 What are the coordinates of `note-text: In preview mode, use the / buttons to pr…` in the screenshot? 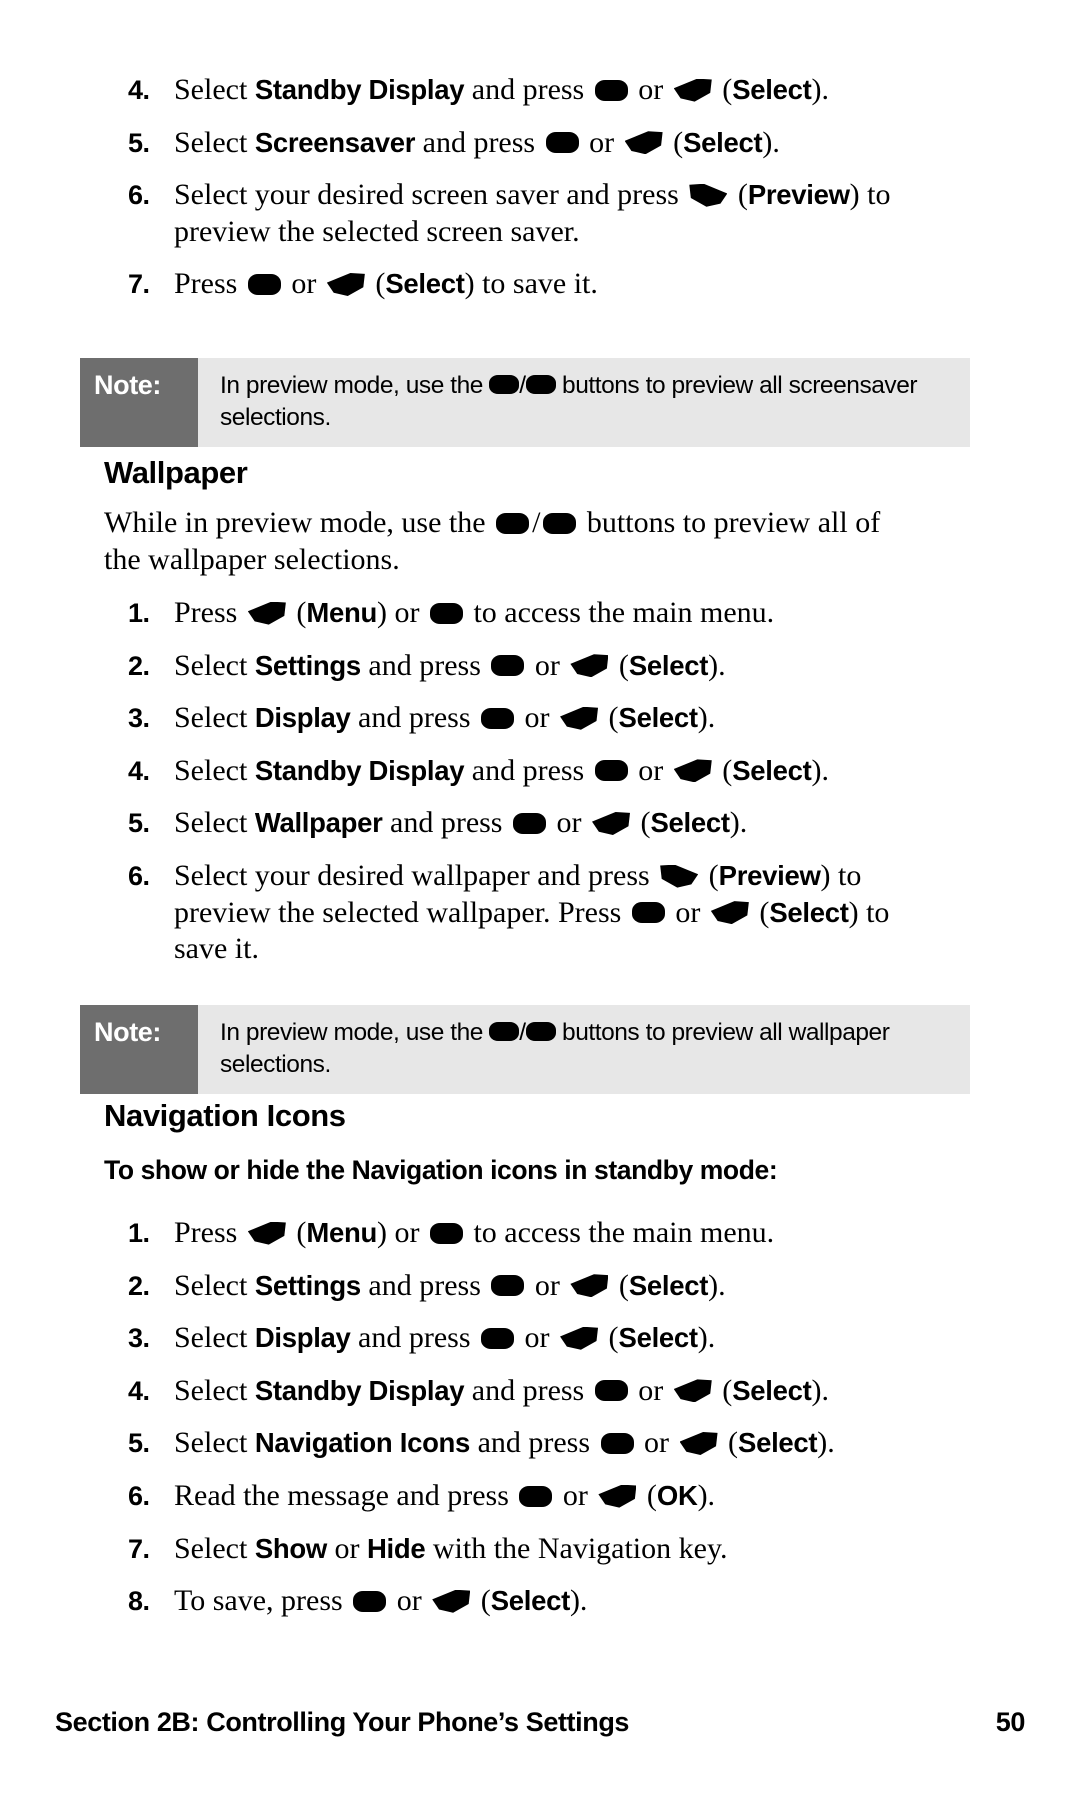 It's located at (569, 402).